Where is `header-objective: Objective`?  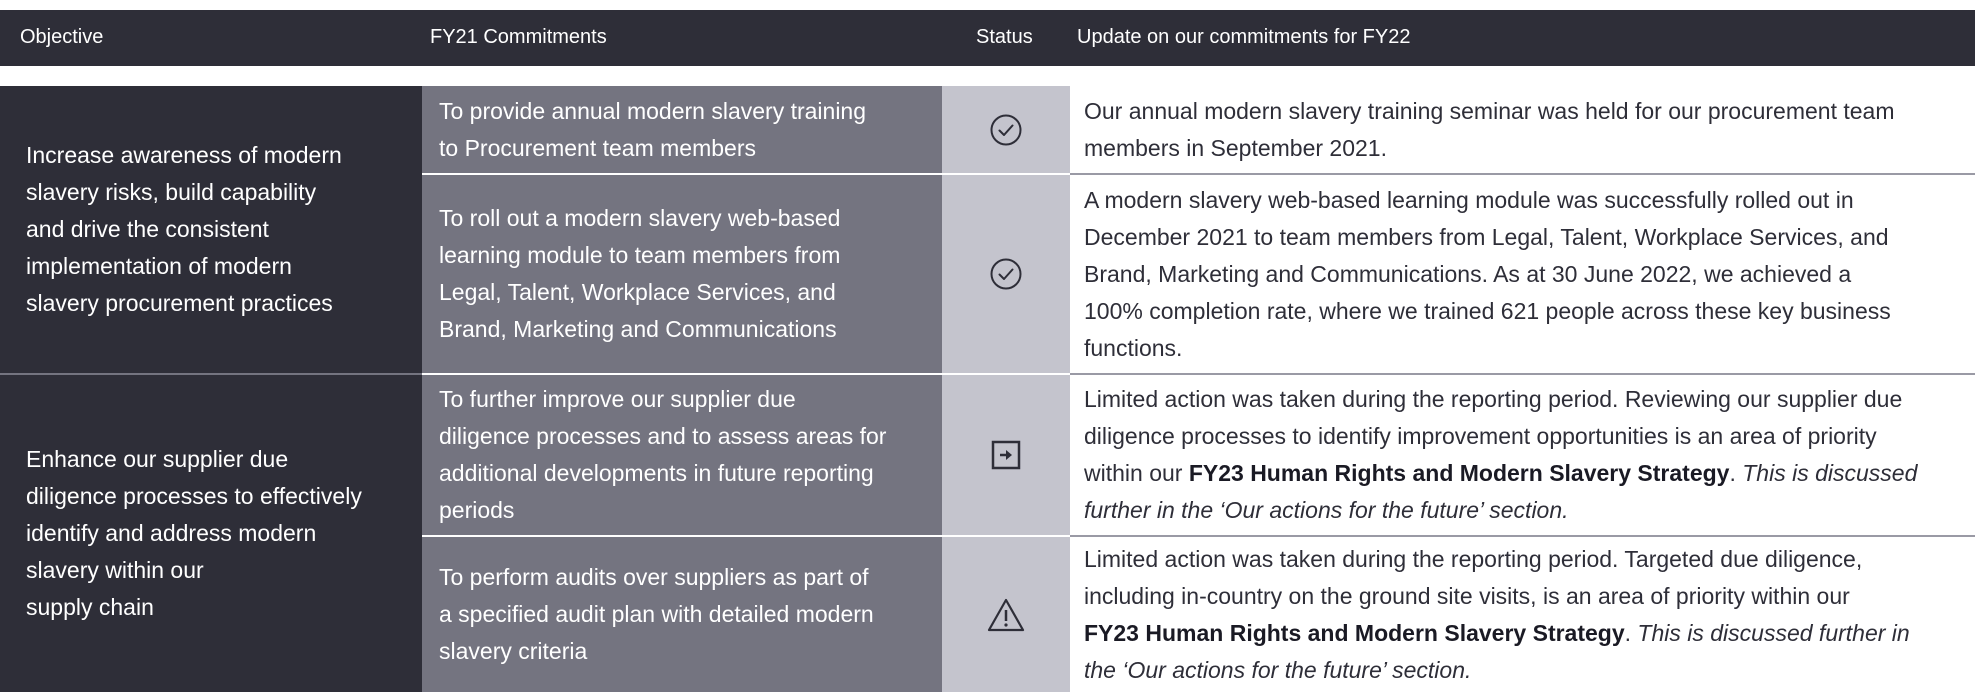 header-objective: Objective is located at coordinates (62, 37).